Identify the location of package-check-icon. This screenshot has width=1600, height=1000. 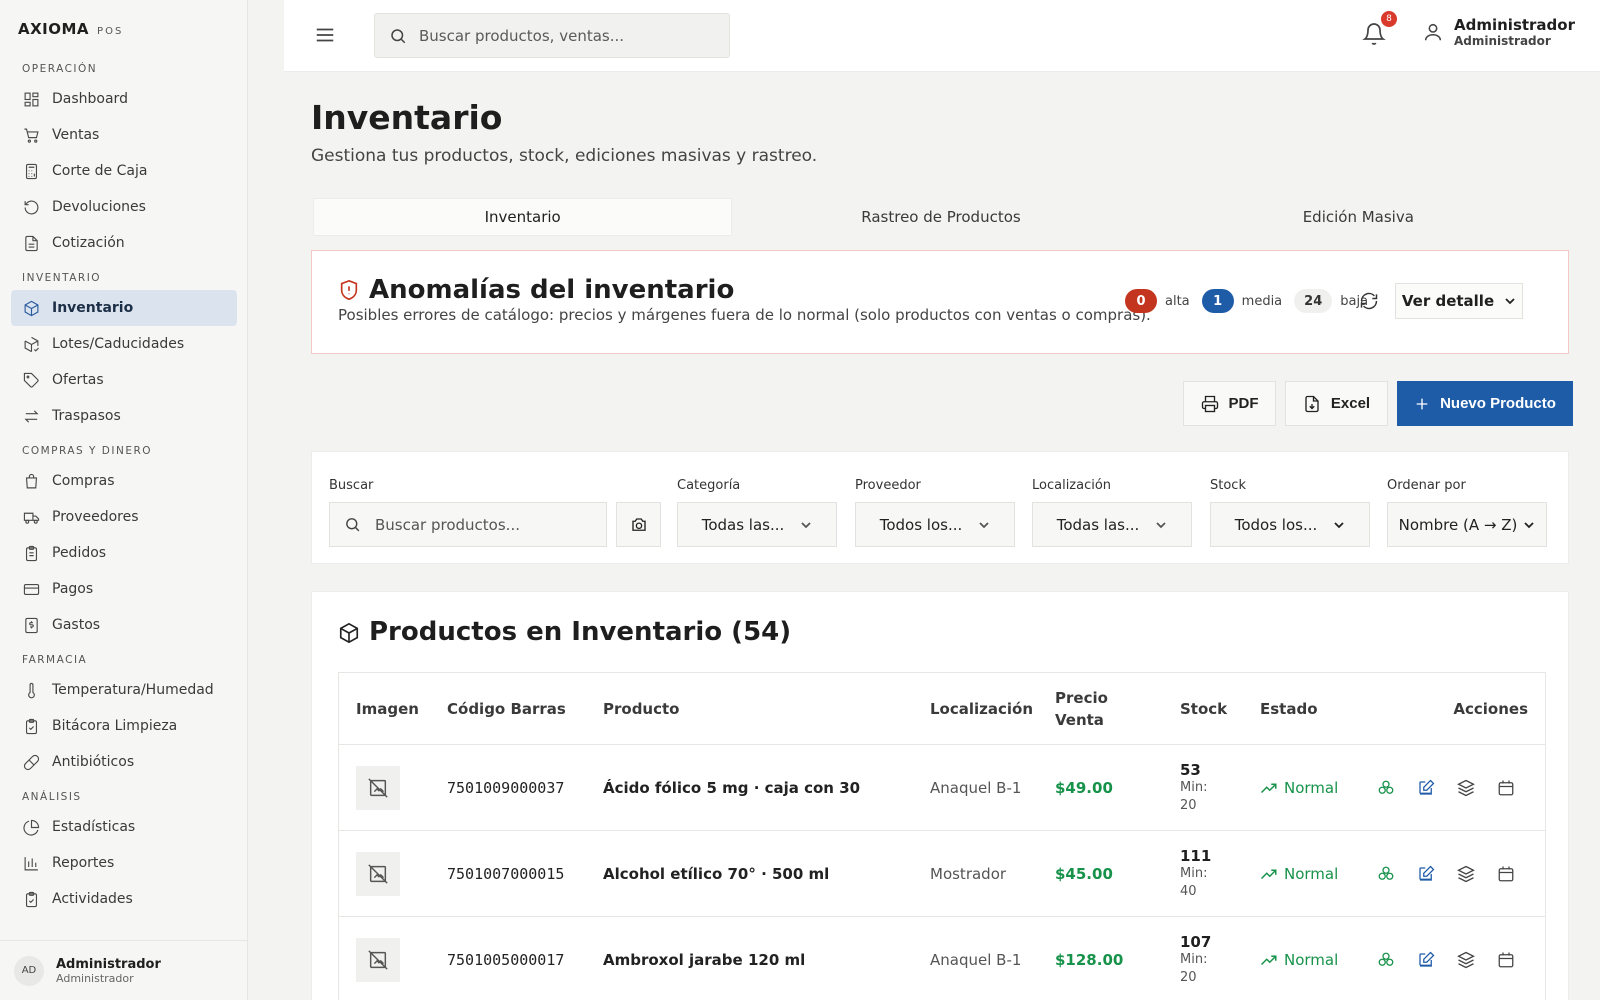
(31, 344).